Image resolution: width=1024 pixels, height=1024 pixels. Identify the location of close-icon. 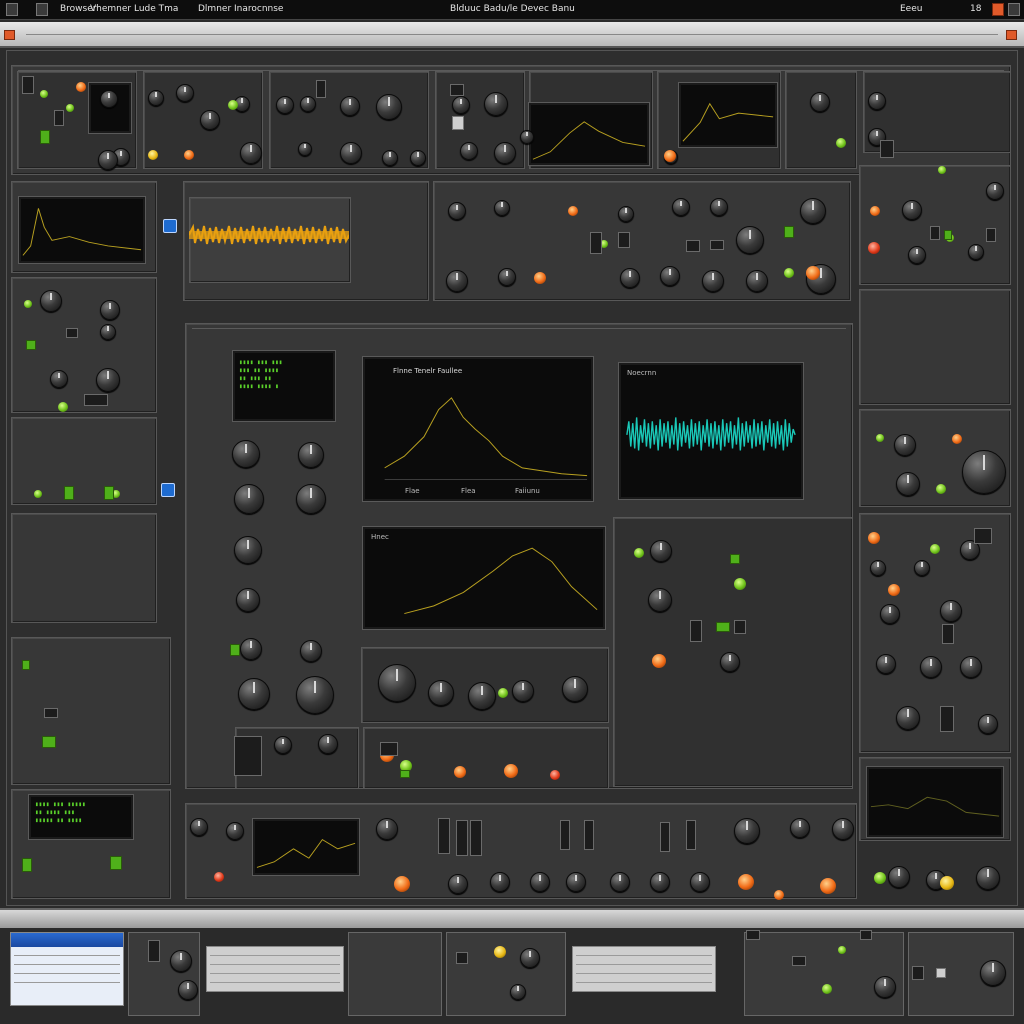
(1014, 9).